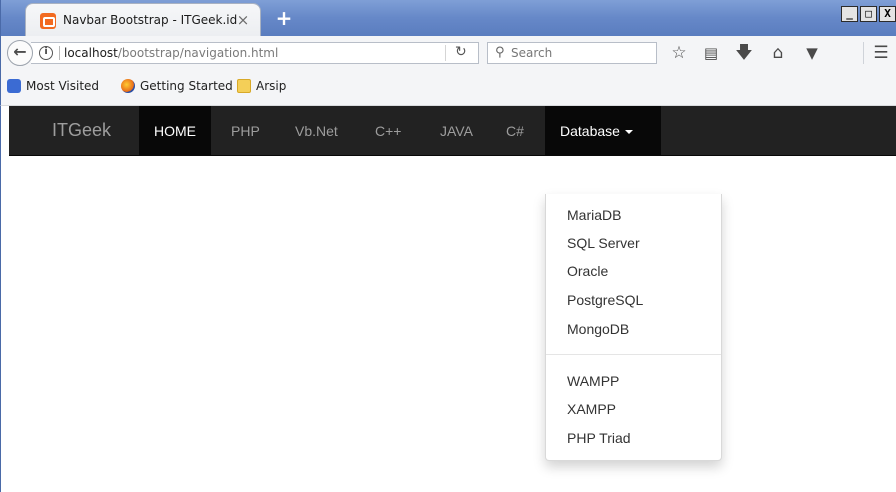  Describe the element at coordinates (316, 131) in the screenshot. I see `nav-item-vbnet: Vb.Net` at that location.